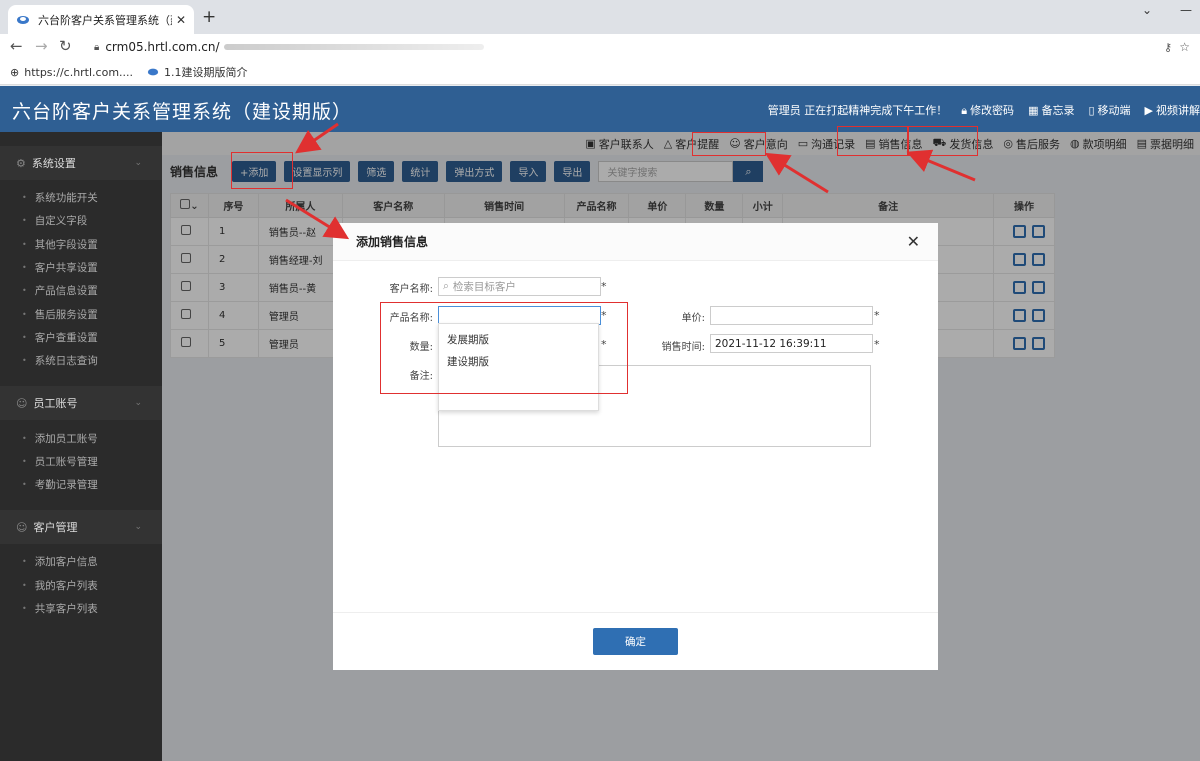  What do you see at coordinates (630, 181) in the screenshot?
I see `annotation-arrows` at bounding box center [630, 181].